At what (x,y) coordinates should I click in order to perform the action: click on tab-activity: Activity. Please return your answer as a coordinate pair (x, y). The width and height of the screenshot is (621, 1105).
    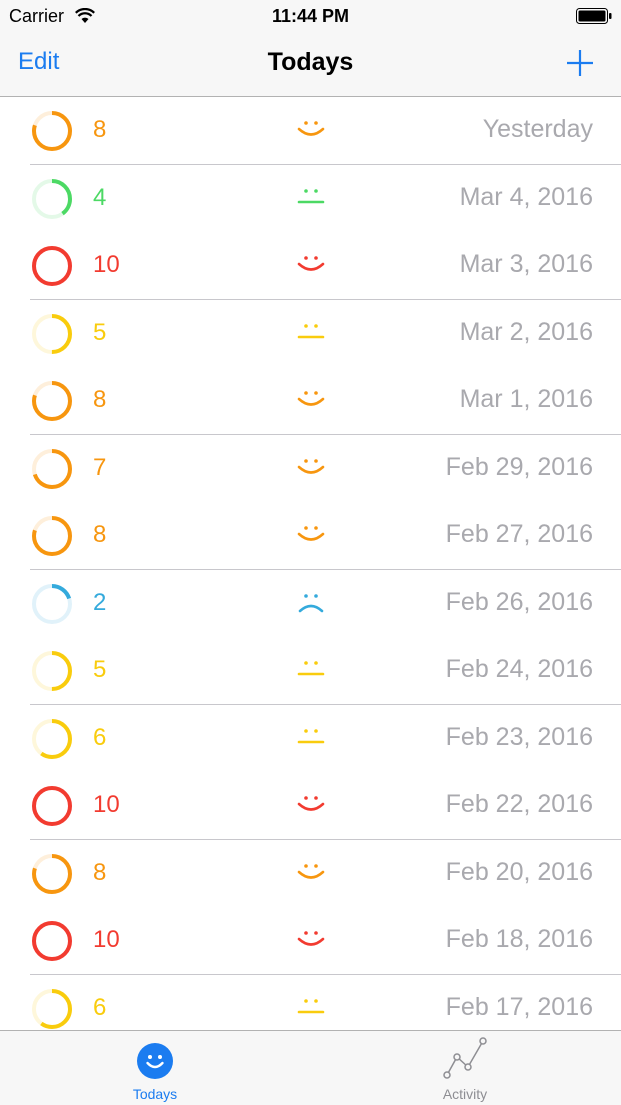
    Looking at the image, I should click on (465, 1068).